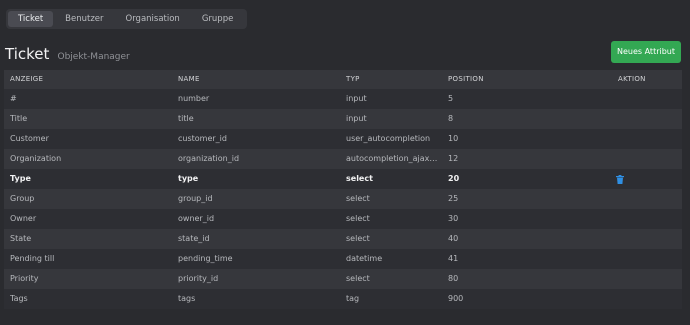 The image size is (690, 325). Describe the element at coordinates (343, 179) in the screenshot. I see `table-row: Type type select 20` at that location.